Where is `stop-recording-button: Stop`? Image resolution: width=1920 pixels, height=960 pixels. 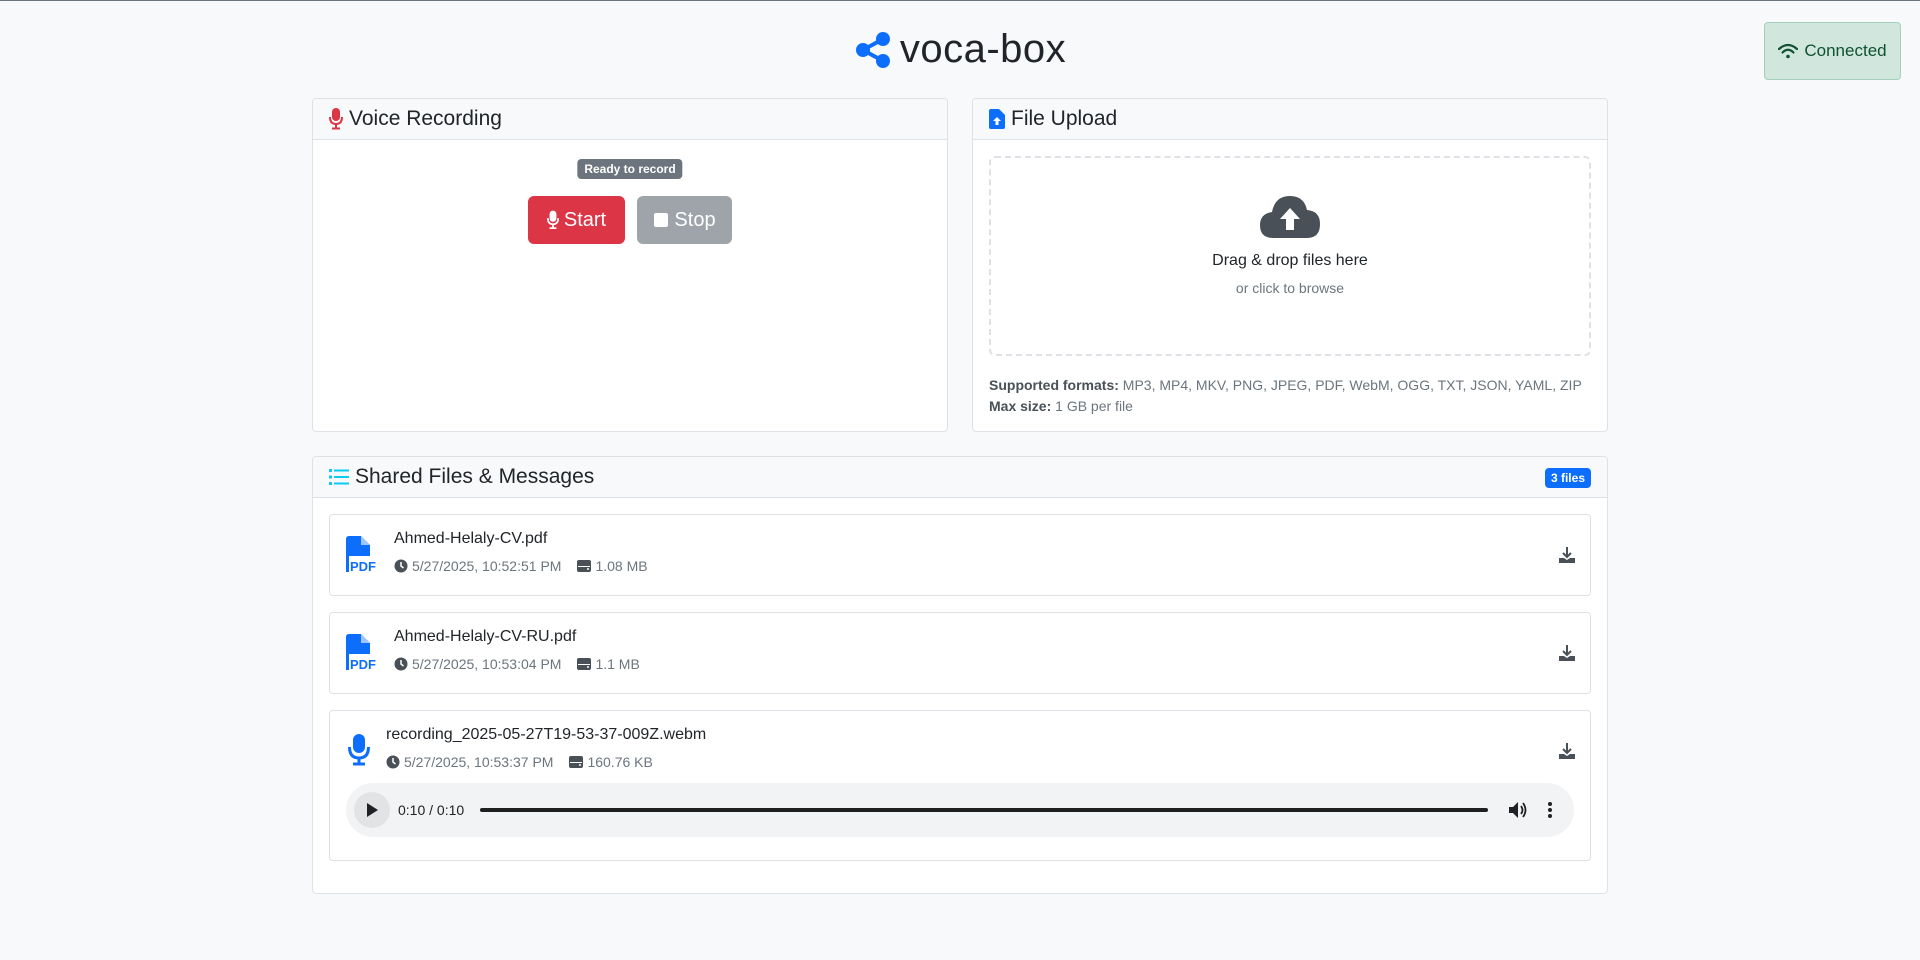 stop-recording-button: Stop is located at coordinates (684, 220).